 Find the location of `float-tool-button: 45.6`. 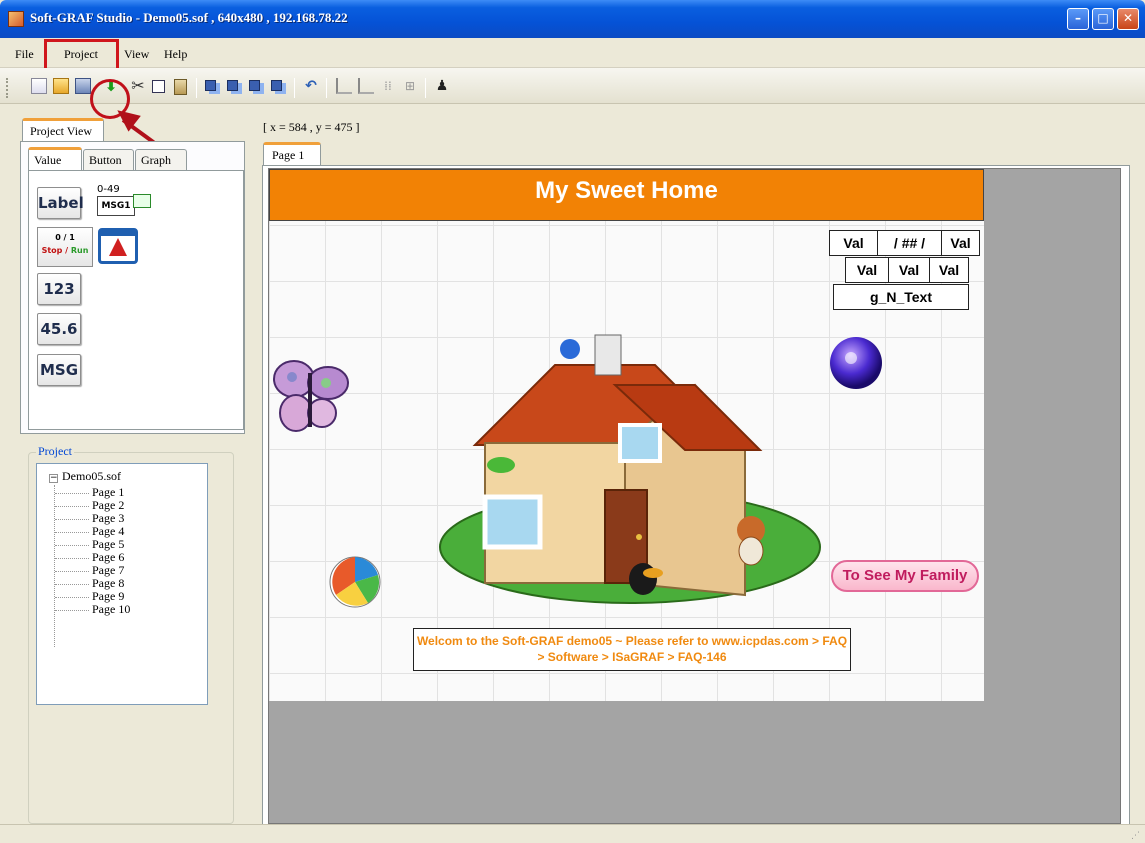

float-tool-button: 45.6 is located at coordinates (59, 329).